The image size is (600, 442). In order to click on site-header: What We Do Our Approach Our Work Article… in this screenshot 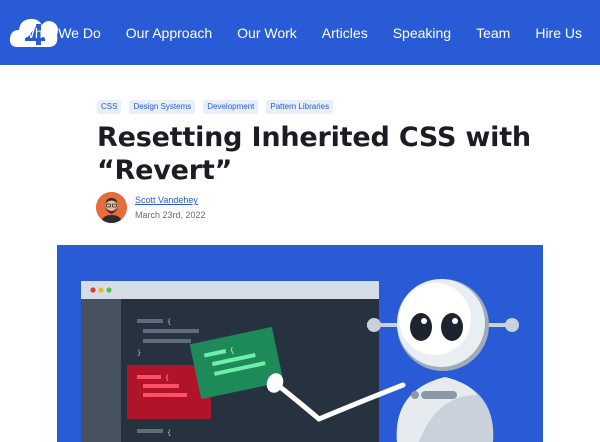, I will do `click(300, 32)`.